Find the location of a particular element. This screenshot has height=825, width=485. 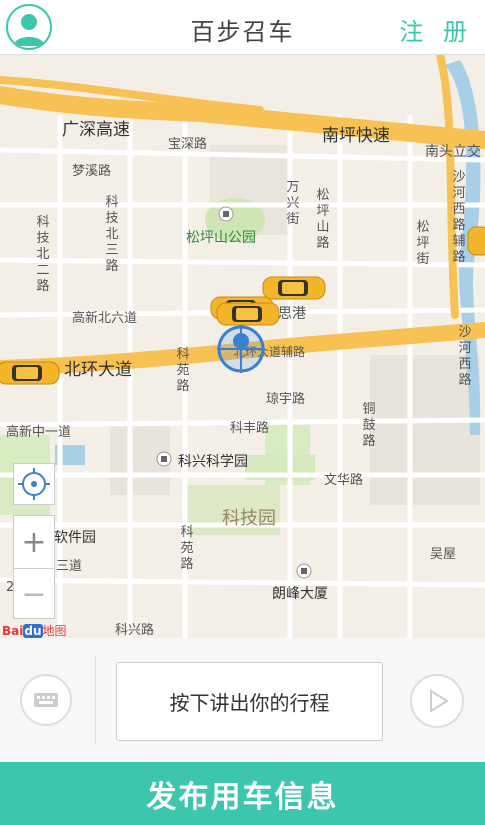

map-label: 南头立交 is located at coordinates (453, 152).